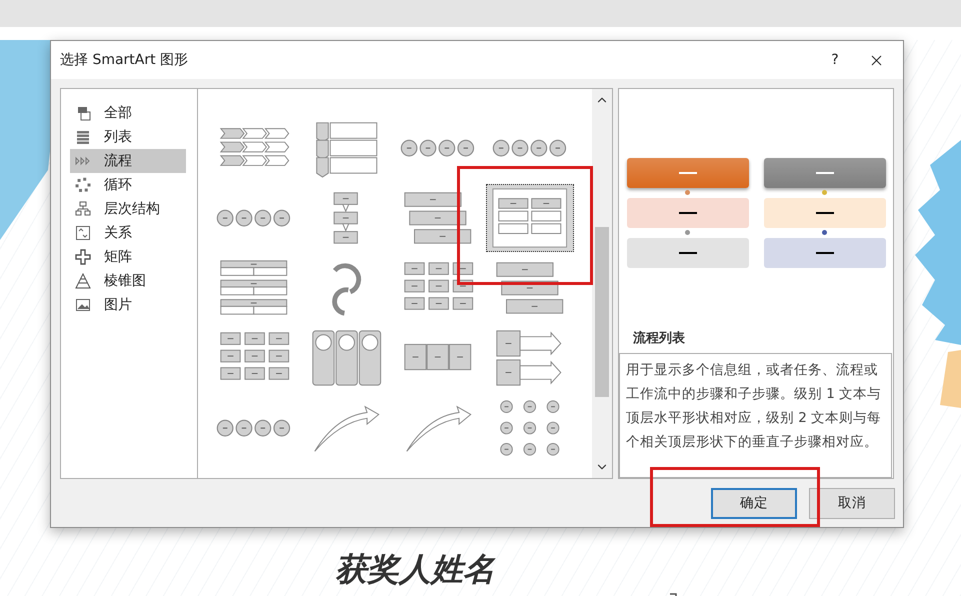  Describe the element at coordinates (128, 209) in the screenshot. I see `category-item: 层次结构` at that location.